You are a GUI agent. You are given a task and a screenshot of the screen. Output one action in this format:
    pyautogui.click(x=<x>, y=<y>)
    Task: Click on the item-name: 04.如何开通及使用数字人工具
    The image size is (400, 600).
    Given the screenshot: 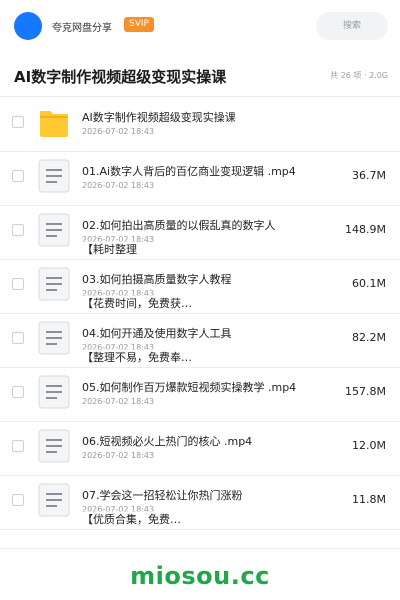 What is the action you would take?
    pyautogui.click(x=157, y=333)
    